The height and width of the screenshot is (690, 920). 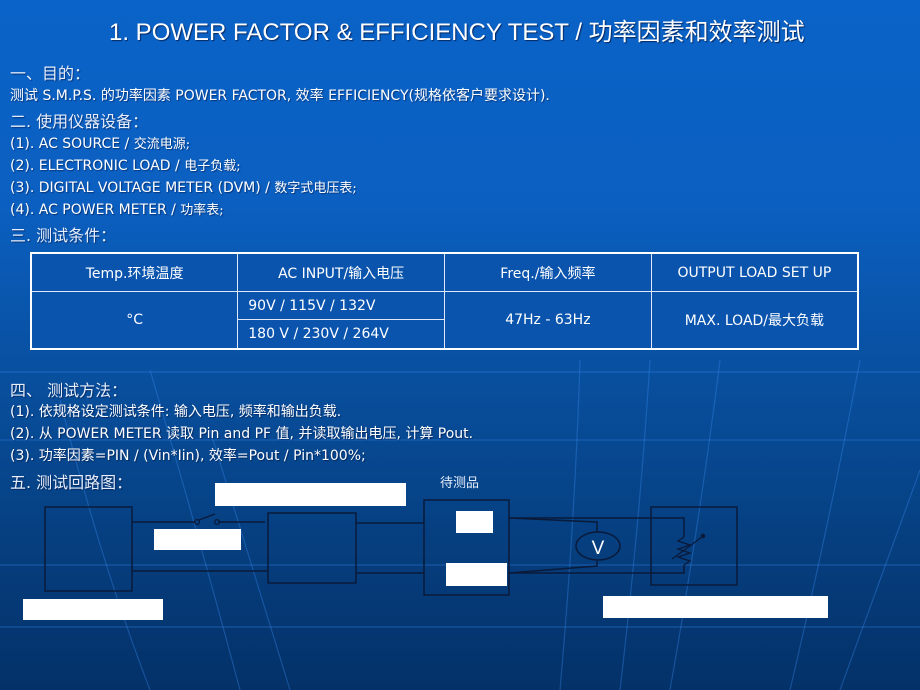 What do you see at coordinates (212, 166) in the screenshot?
I see `equipment-name-zh: 电子负载;` at bounding box center [212, 166].